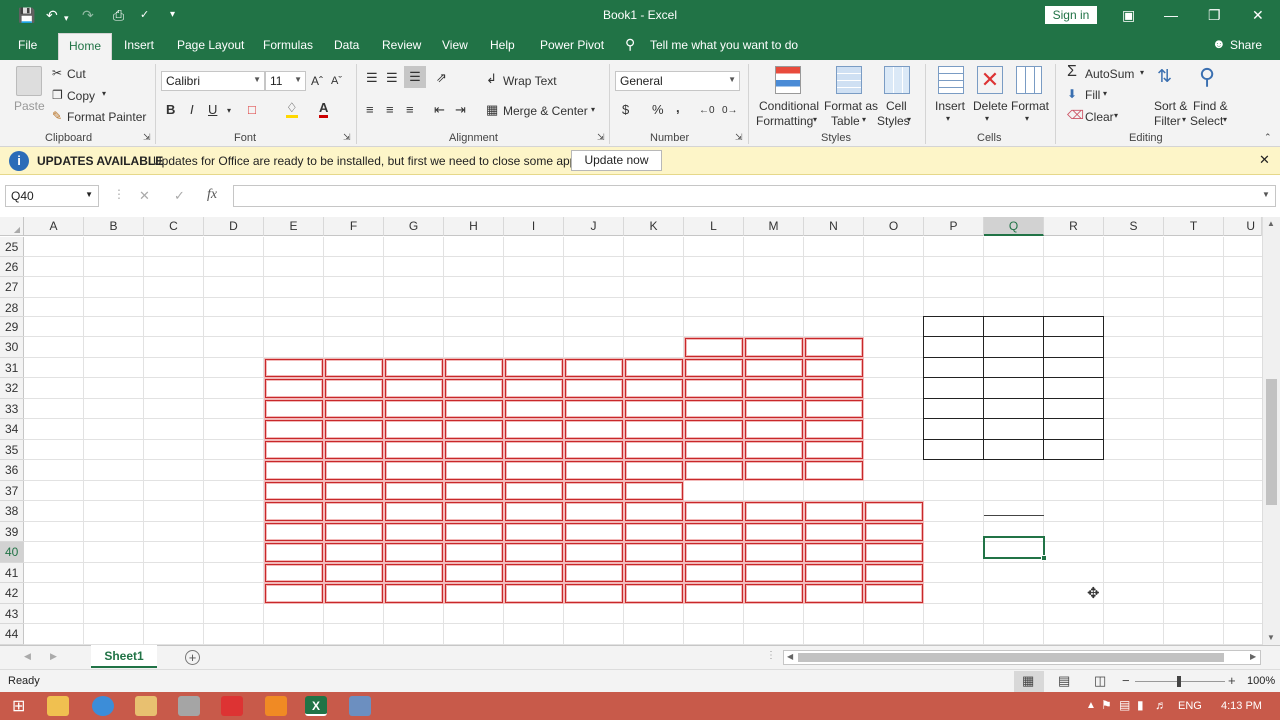  Describe the element at coordinates (192, 110) in the screenshot. I see `italic-button: I` at that location.